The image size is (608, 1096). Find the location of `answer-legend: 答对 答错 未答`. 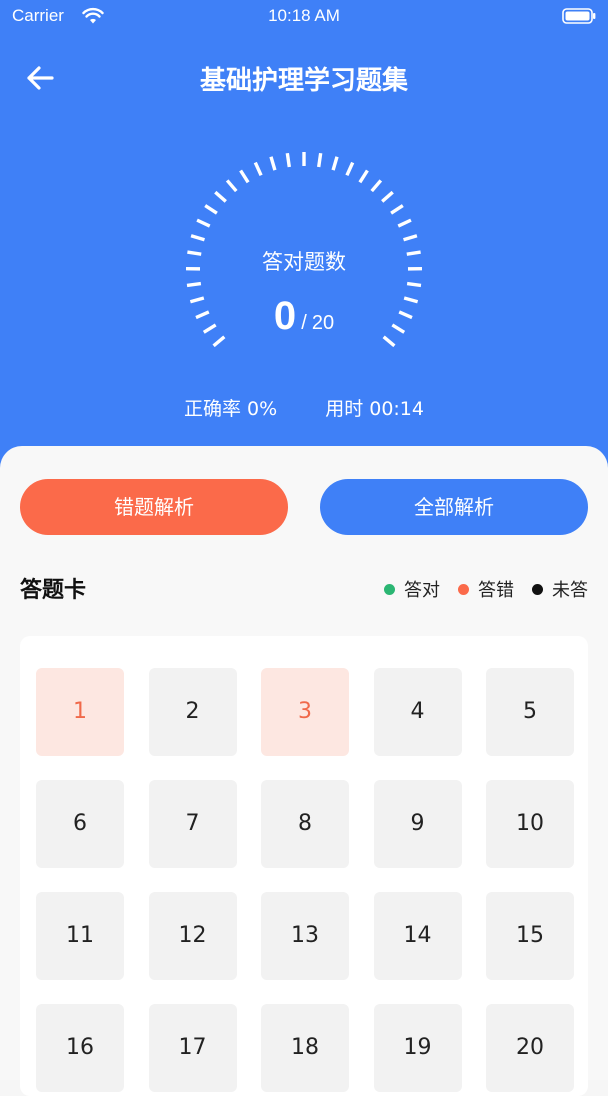

answer-legend: 答对 答错 未答 is located at coordinates (477, 589).